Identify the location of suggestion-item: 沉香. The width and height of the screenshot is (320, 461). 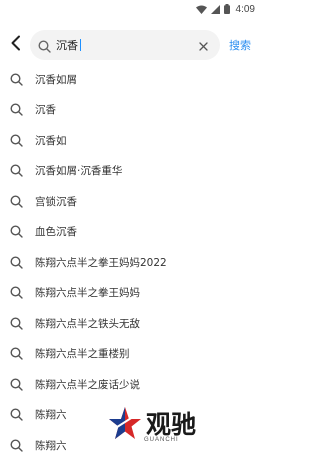
(131, 110).